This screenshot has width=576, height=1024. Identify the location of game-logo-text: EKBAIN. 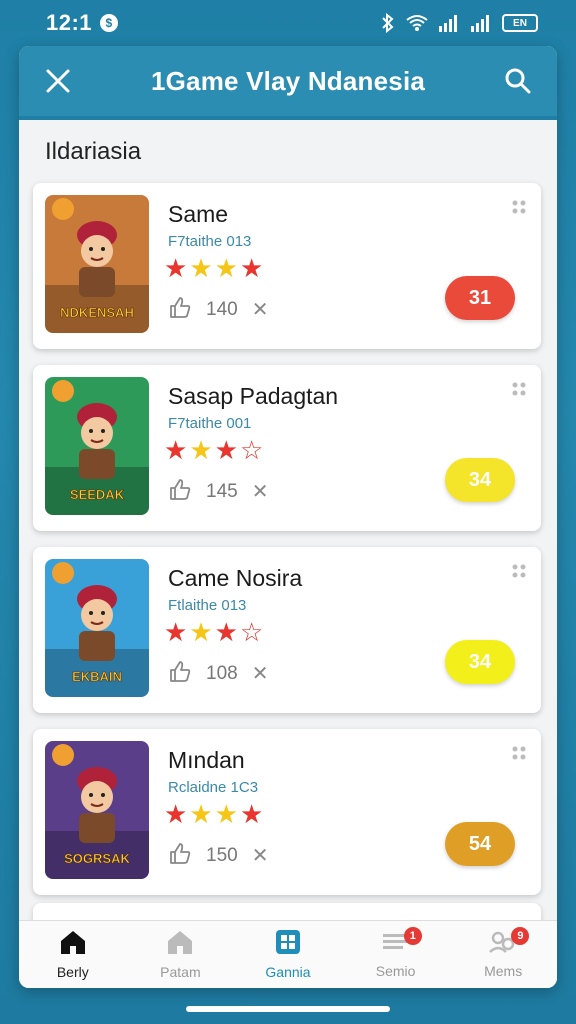
(97, 676).